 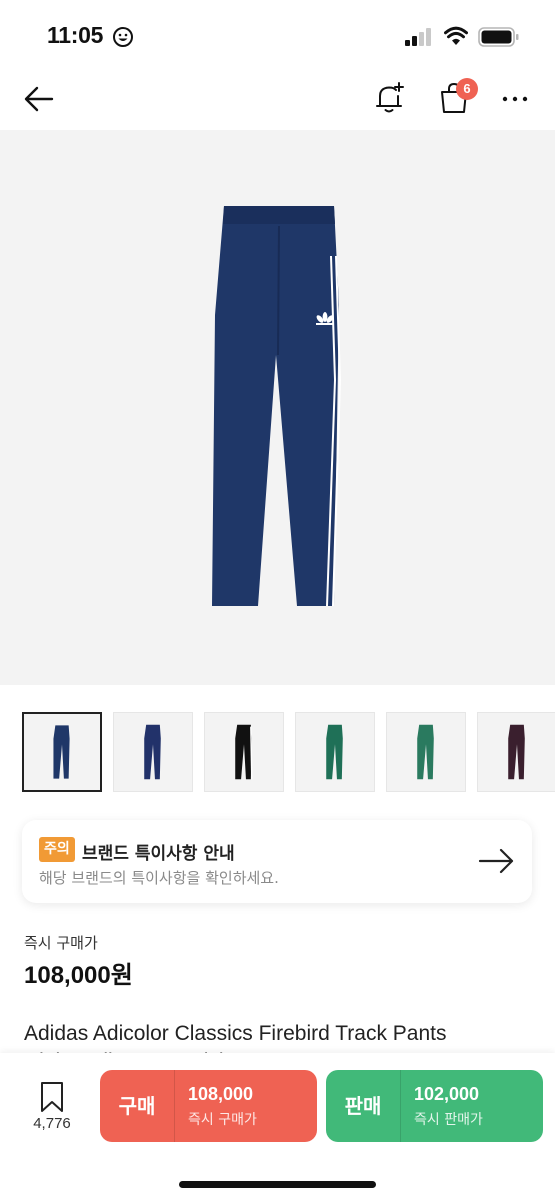 What do you see at coordinates (447, 1094) in the screenshot?
I see `sell-button-price: 102,000` at bounding box center [447, 1094].